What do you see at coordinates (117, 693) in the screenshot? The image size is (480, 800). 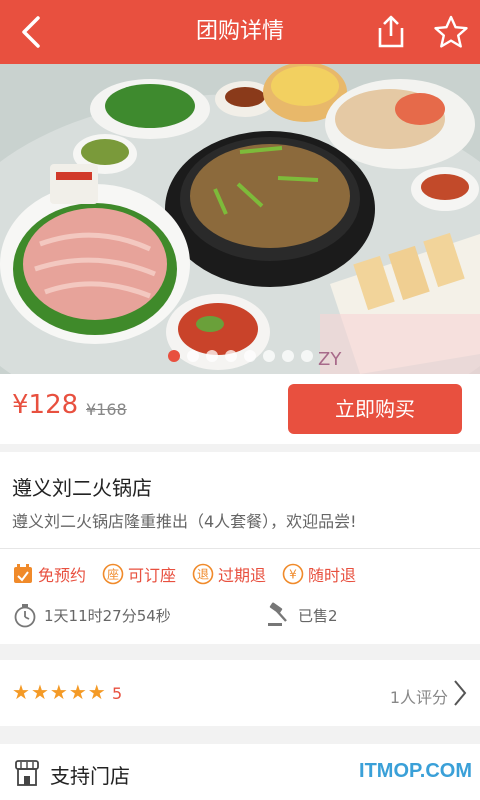 I see `rating-score: 5` at bounding box center [117, 693].